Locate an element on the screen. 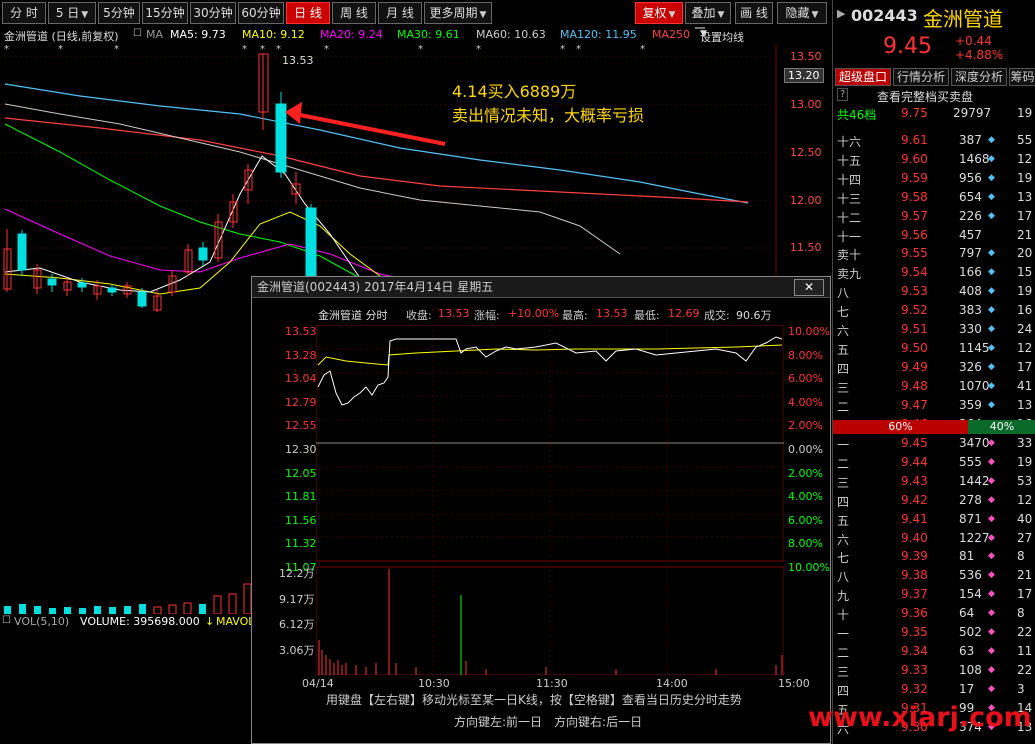  level-volume: 1468 is located at coordinates (974, 158).